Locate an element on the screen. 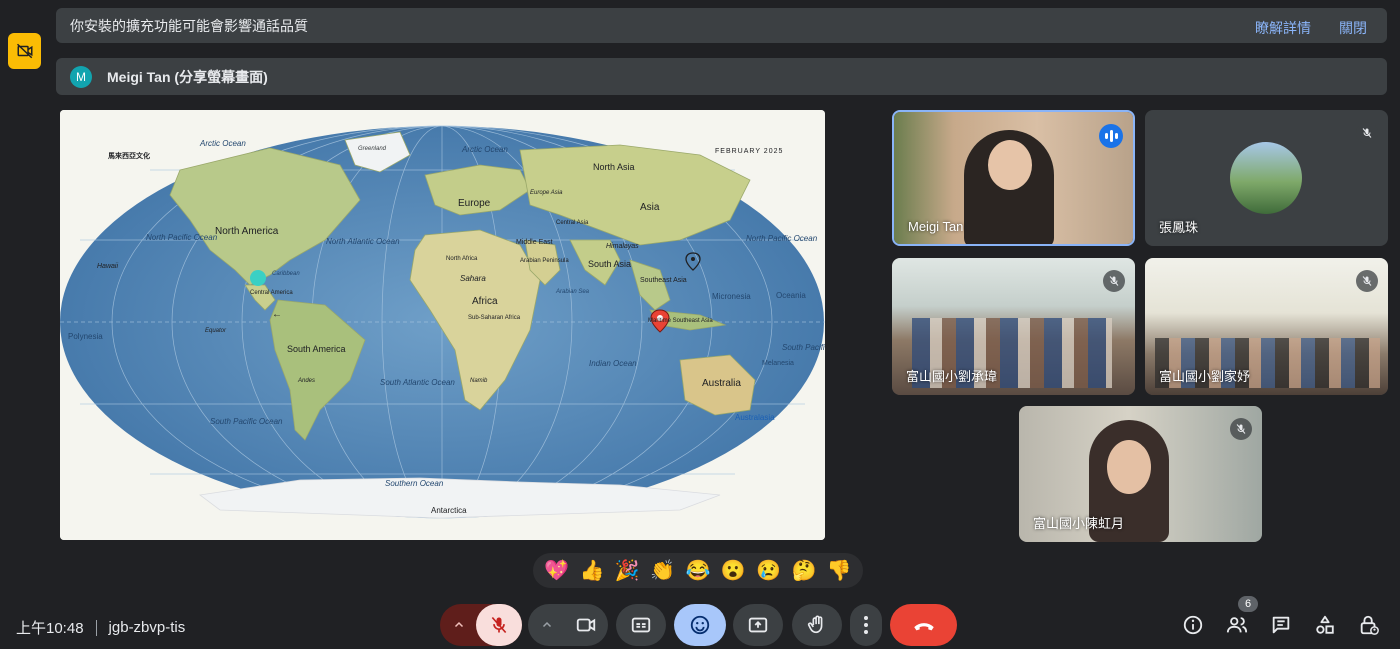  meeting-details-button is located at coordinates (1193, 625).